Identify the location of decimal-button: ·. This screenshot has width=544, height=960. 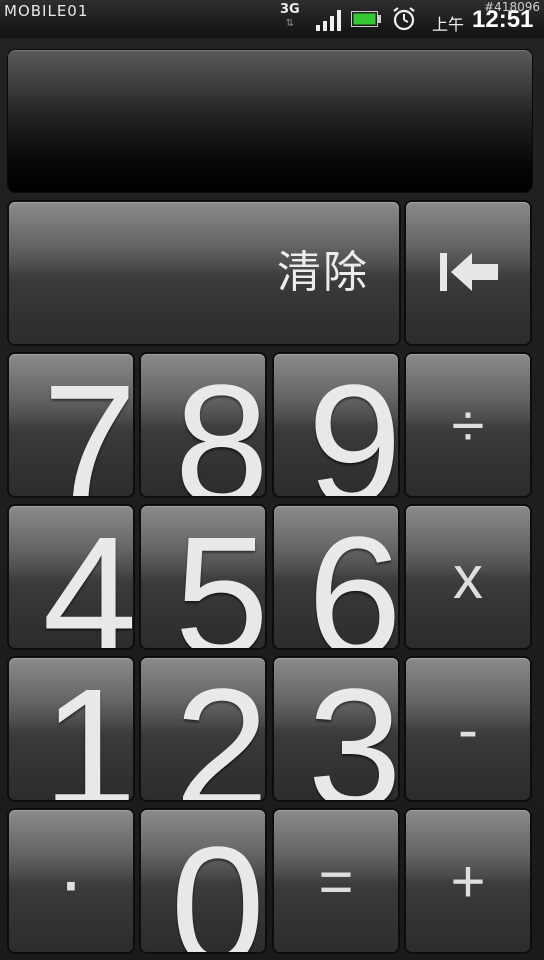
(71, 881).